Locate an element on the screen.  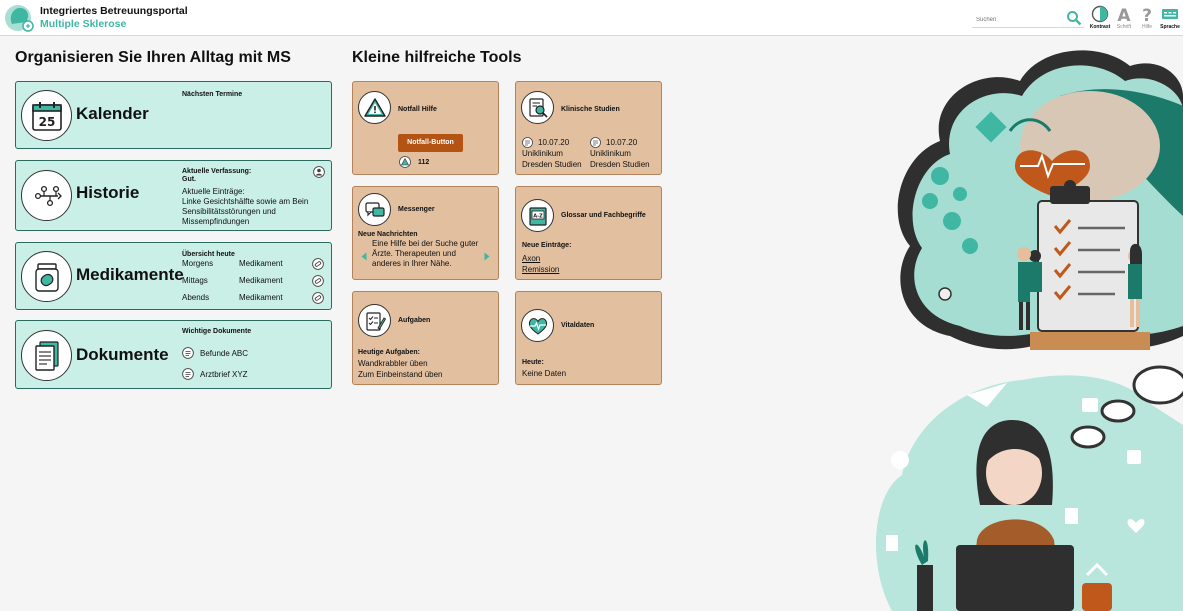
emergency-icon is located at coordinates (405, 162).